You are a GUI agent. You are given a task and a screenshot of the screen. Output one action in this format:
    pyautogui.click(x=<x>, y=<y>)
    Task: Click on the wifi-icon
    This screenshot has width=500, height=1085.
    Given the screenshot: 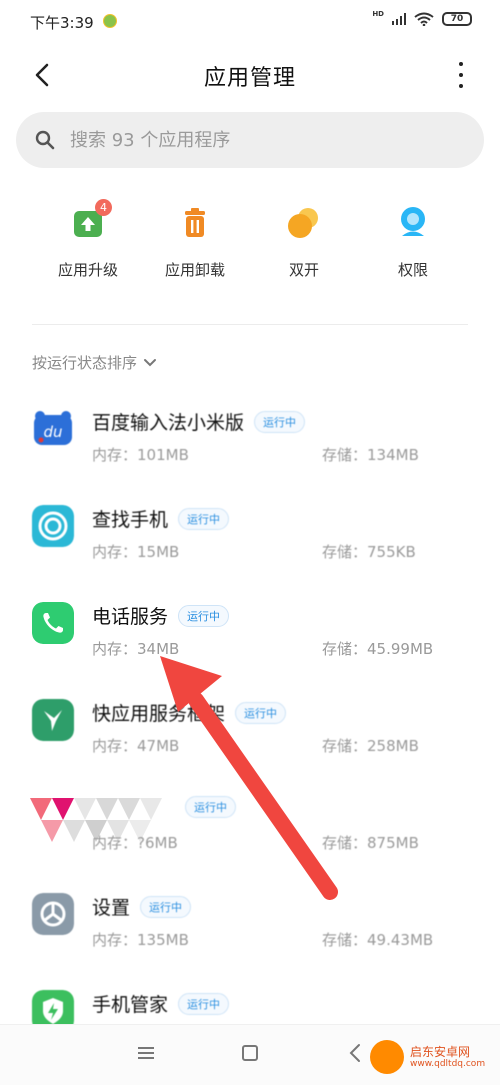 What is the action you would take?
    pyautogui.click(x=424, y=19)
    